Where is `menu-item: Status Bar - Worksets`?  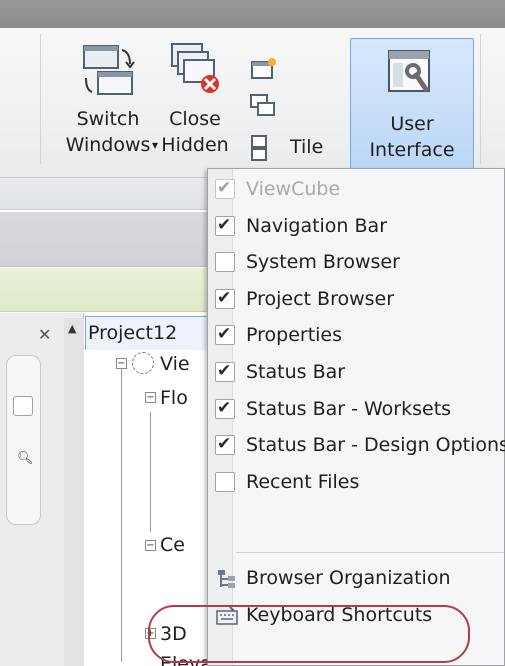 menu-item: Status Bar - Worksets is located at coordinates (356, 410).